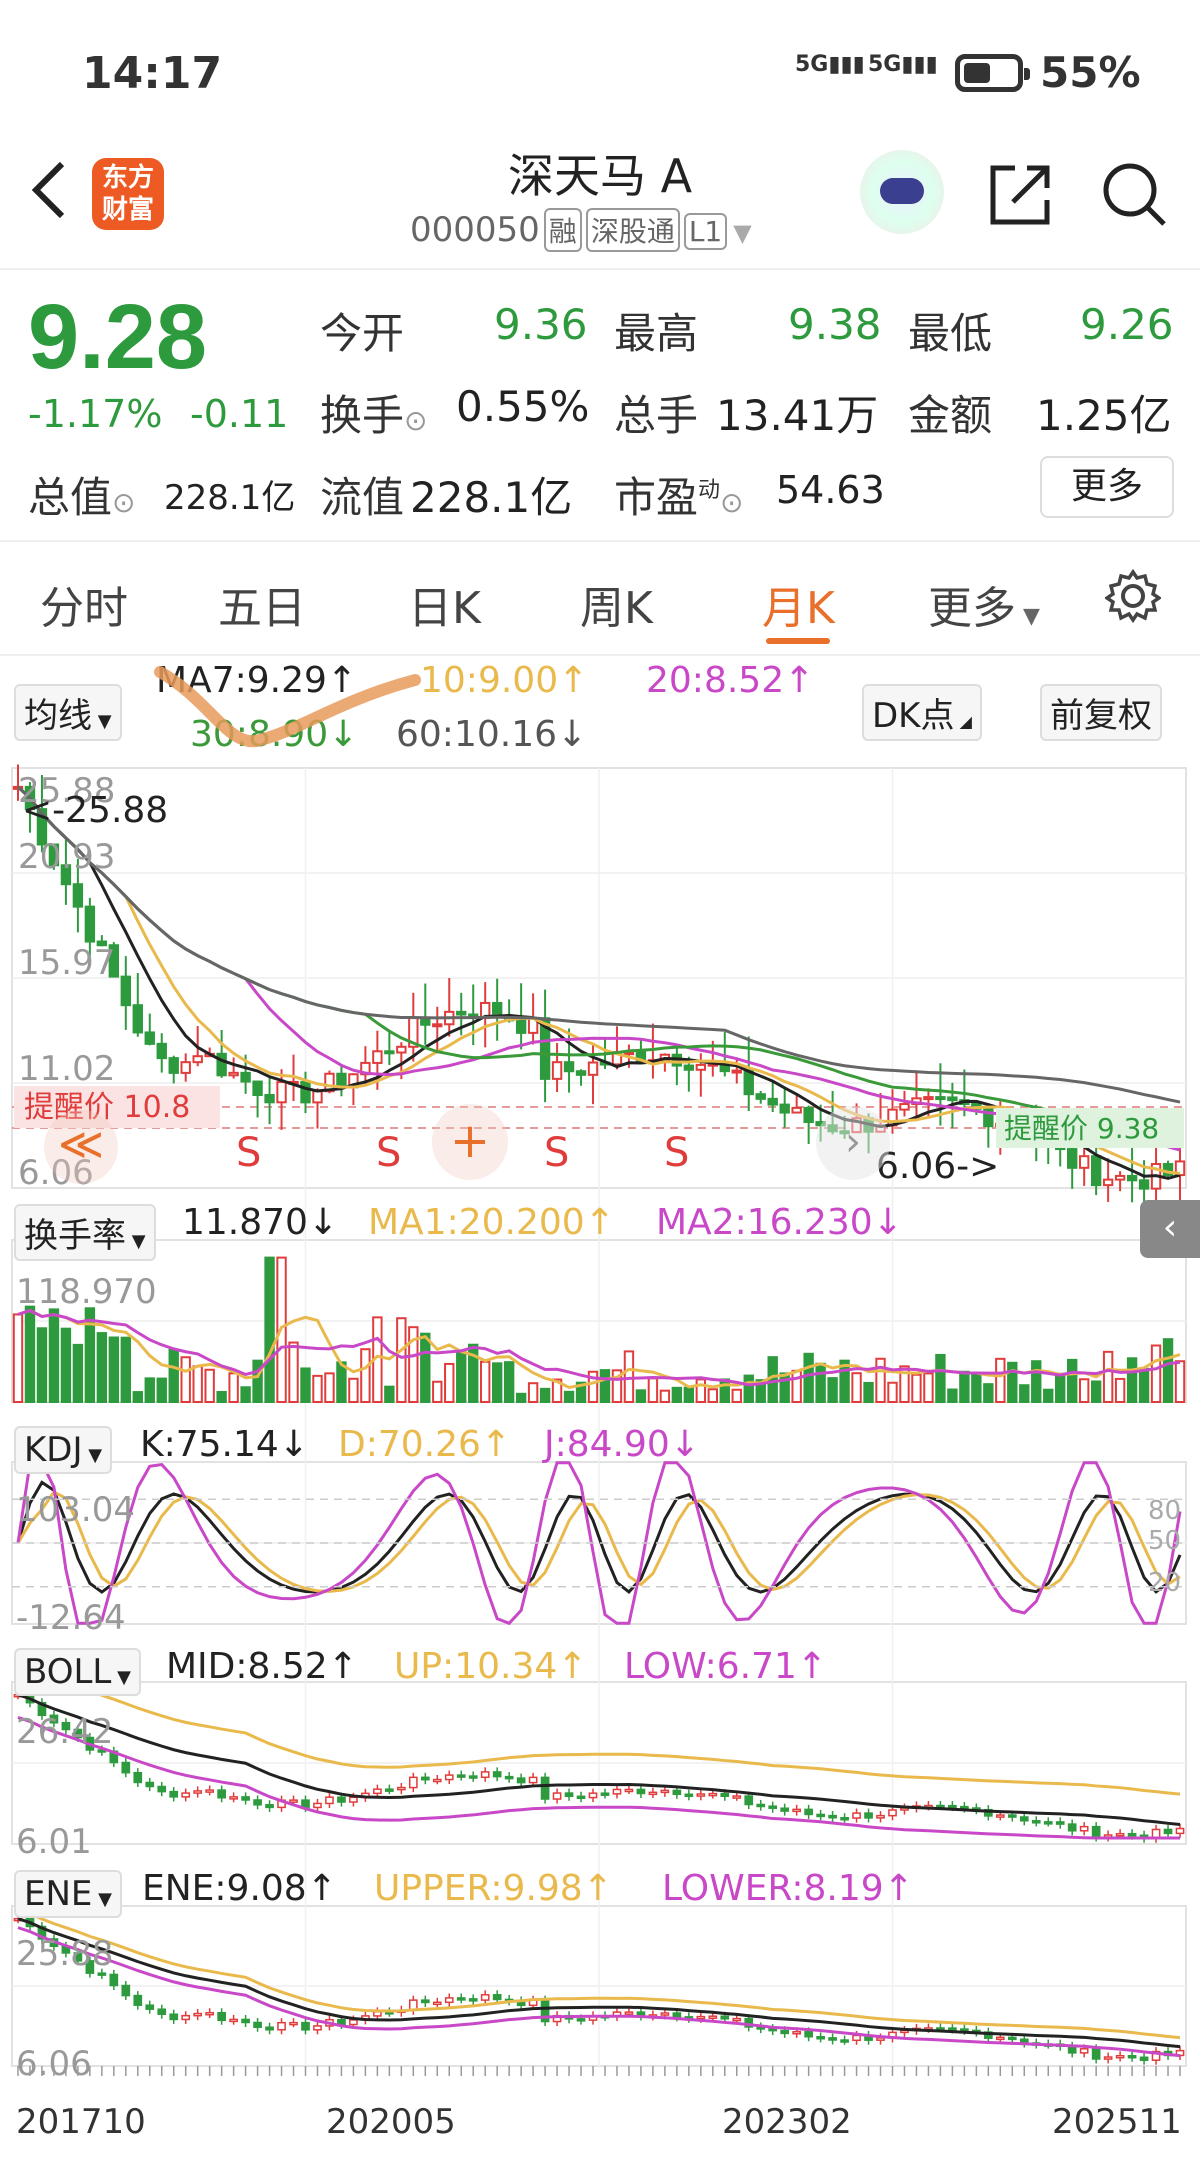 The width and height of the screenshot is (1200, 2173). Describe the element at coordinates (1135, 195) in the screenshot. I see `search-icon` at that location.